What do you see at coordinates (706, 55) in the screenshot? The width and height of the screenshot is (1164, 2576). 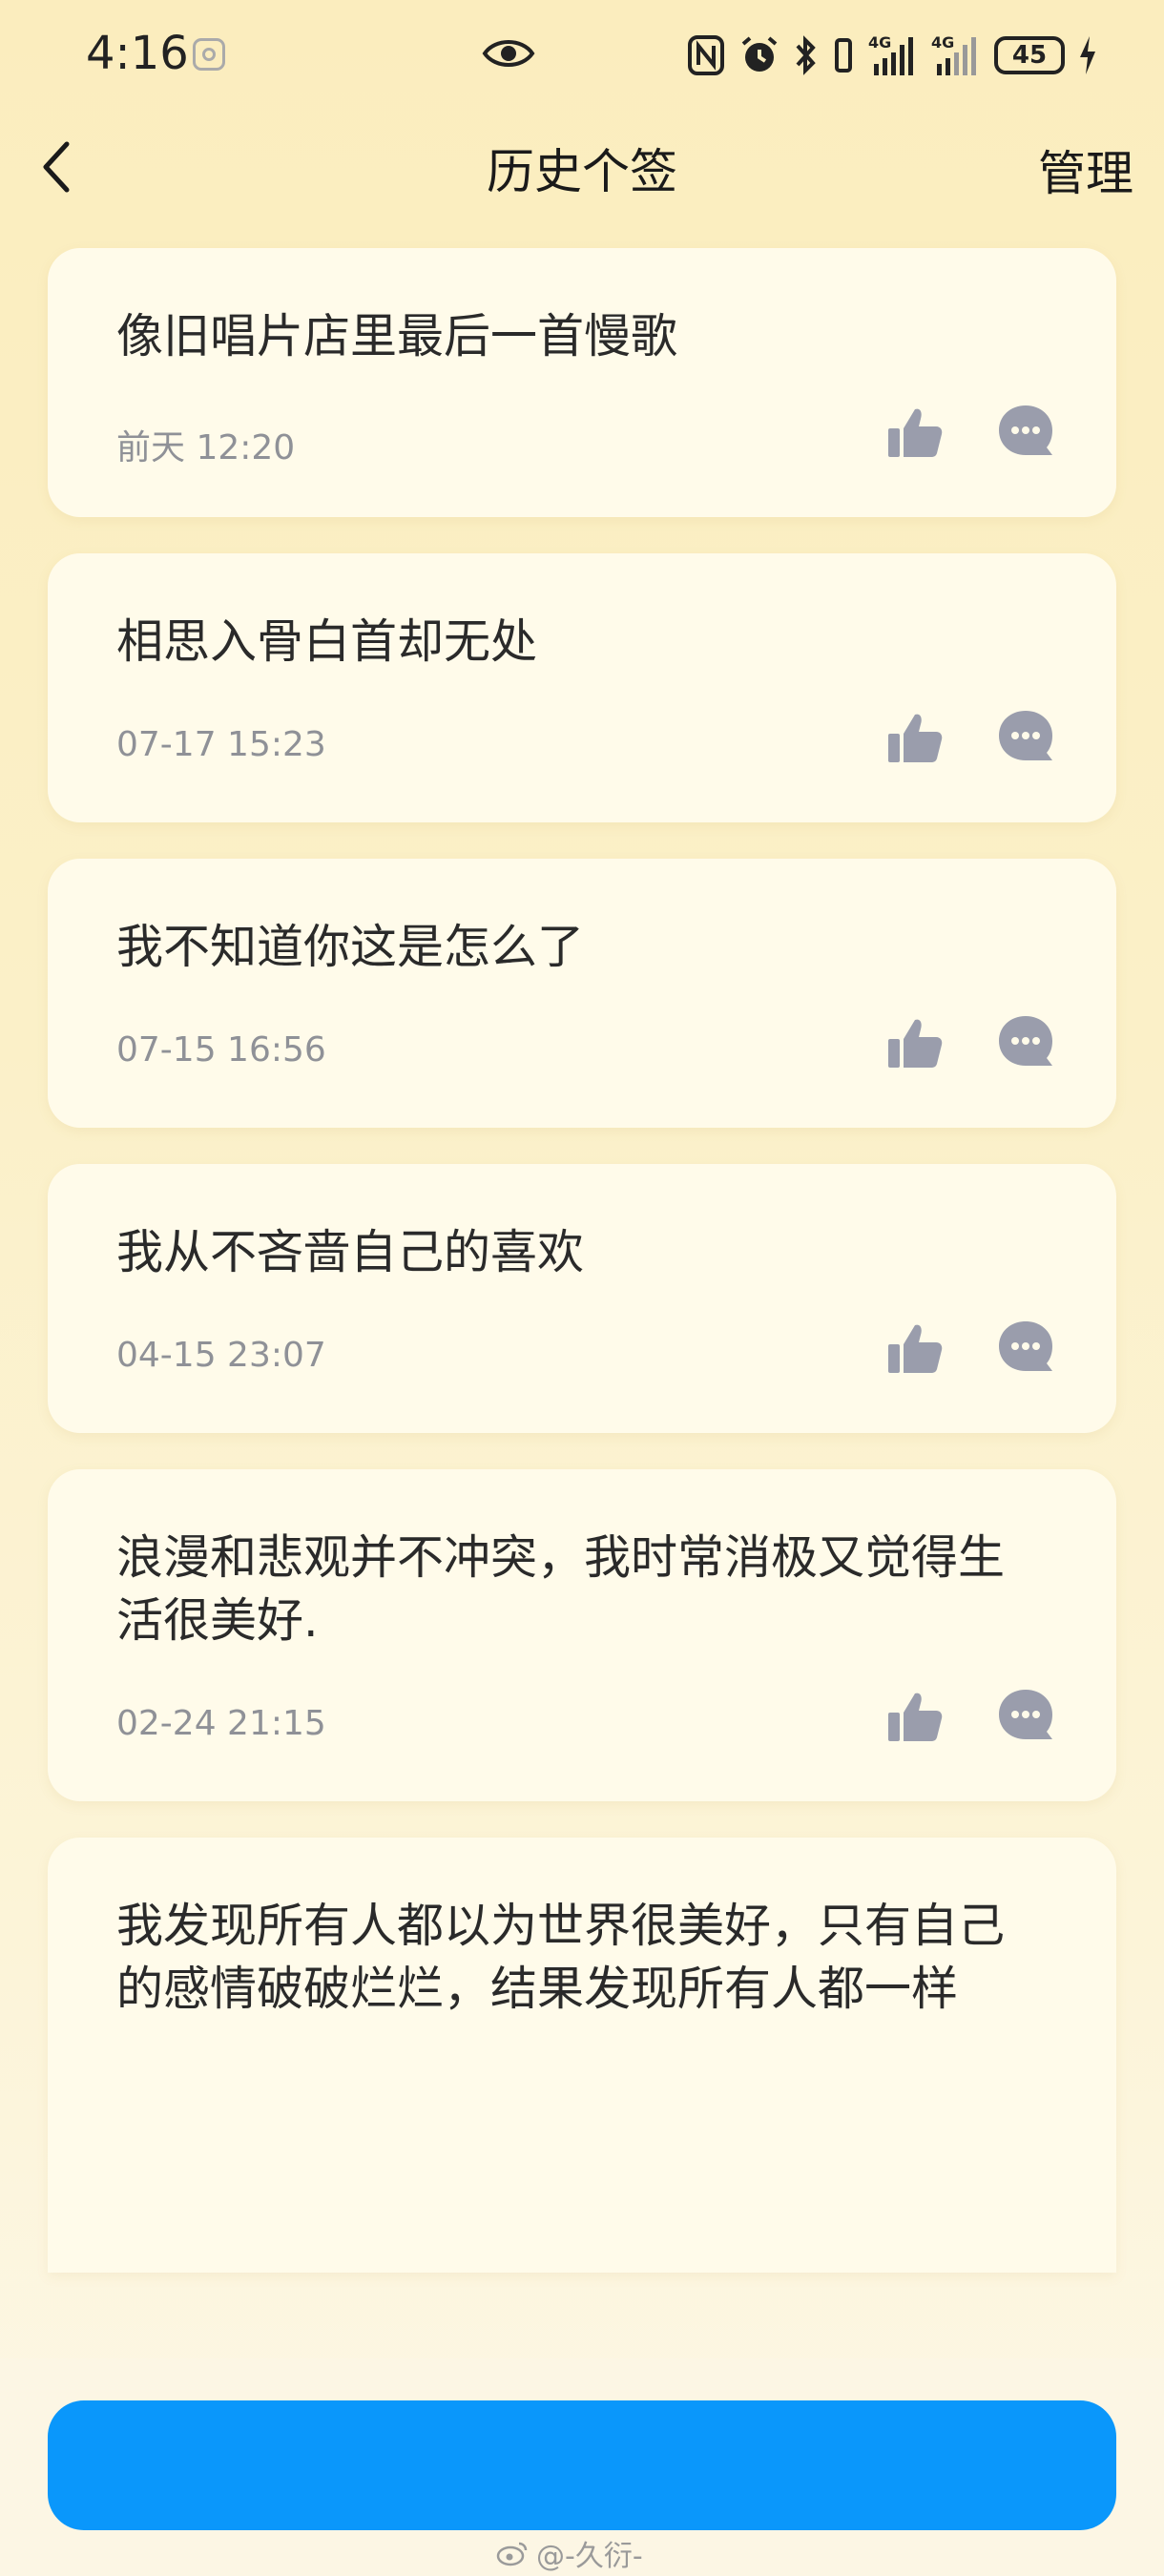 I see `nfc-icon` at bounding box center [706, 55].